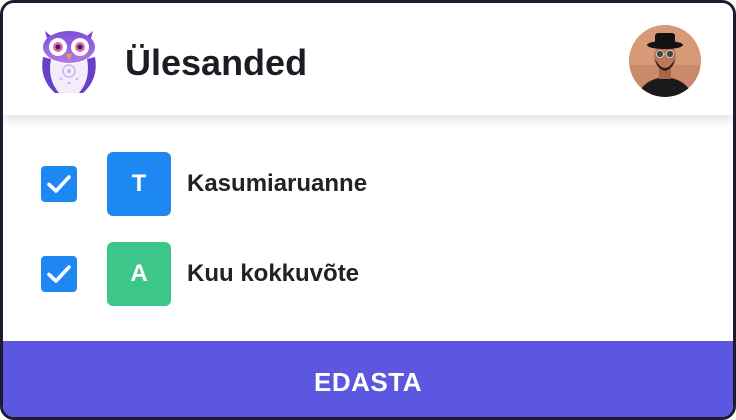 This screenshot has height=420, width=736. I want to click on page-title: Ülesanded, so click(216, 62).